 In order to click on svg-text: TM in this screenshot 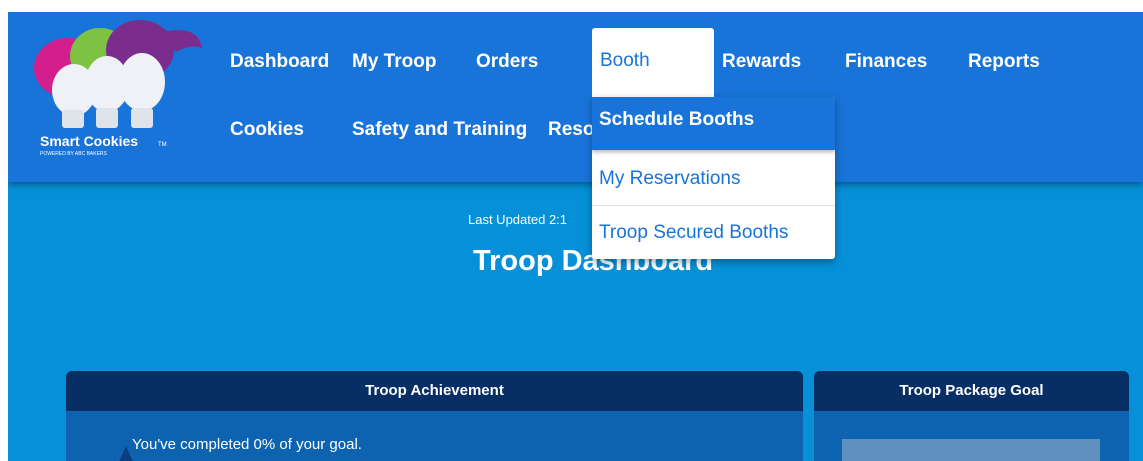, I will do `click(162, 145)`.